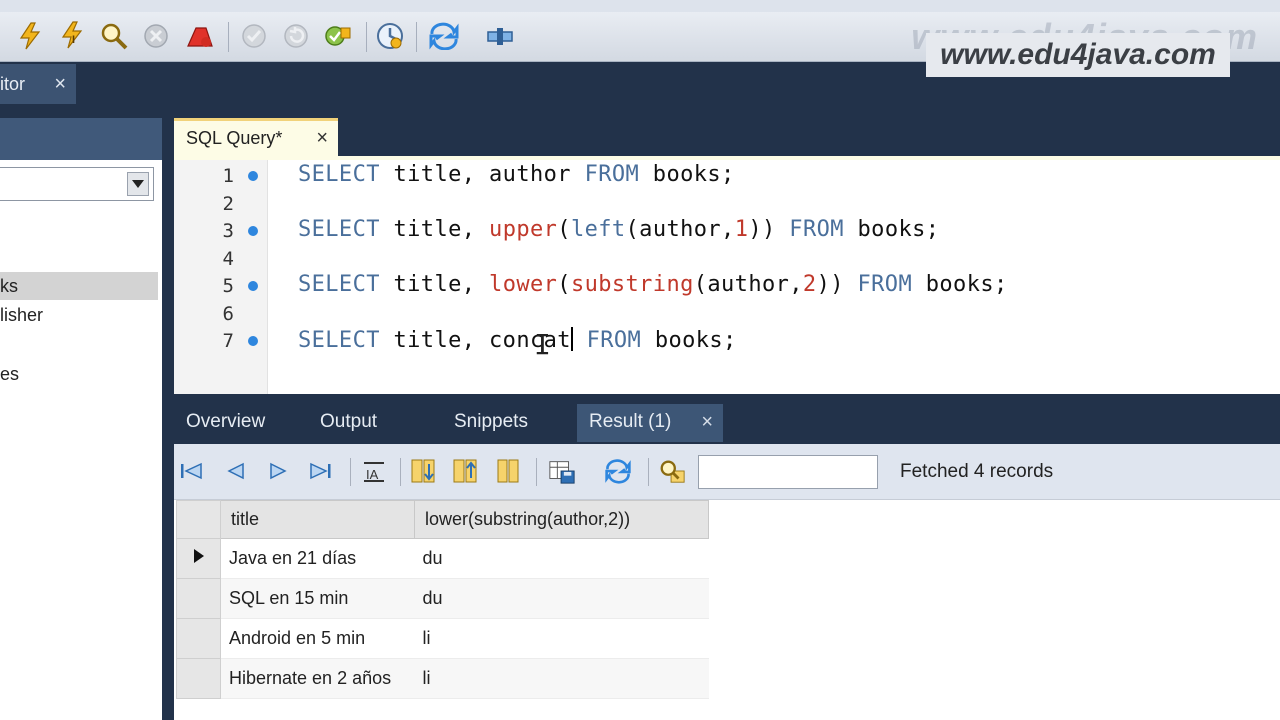 This screenshot has height=720, width=1280. What do you see at coordinates (317, 678) in the screenshot?
I see `cell-title: Hibernate en 2 años` at bounding box center [317, 678].